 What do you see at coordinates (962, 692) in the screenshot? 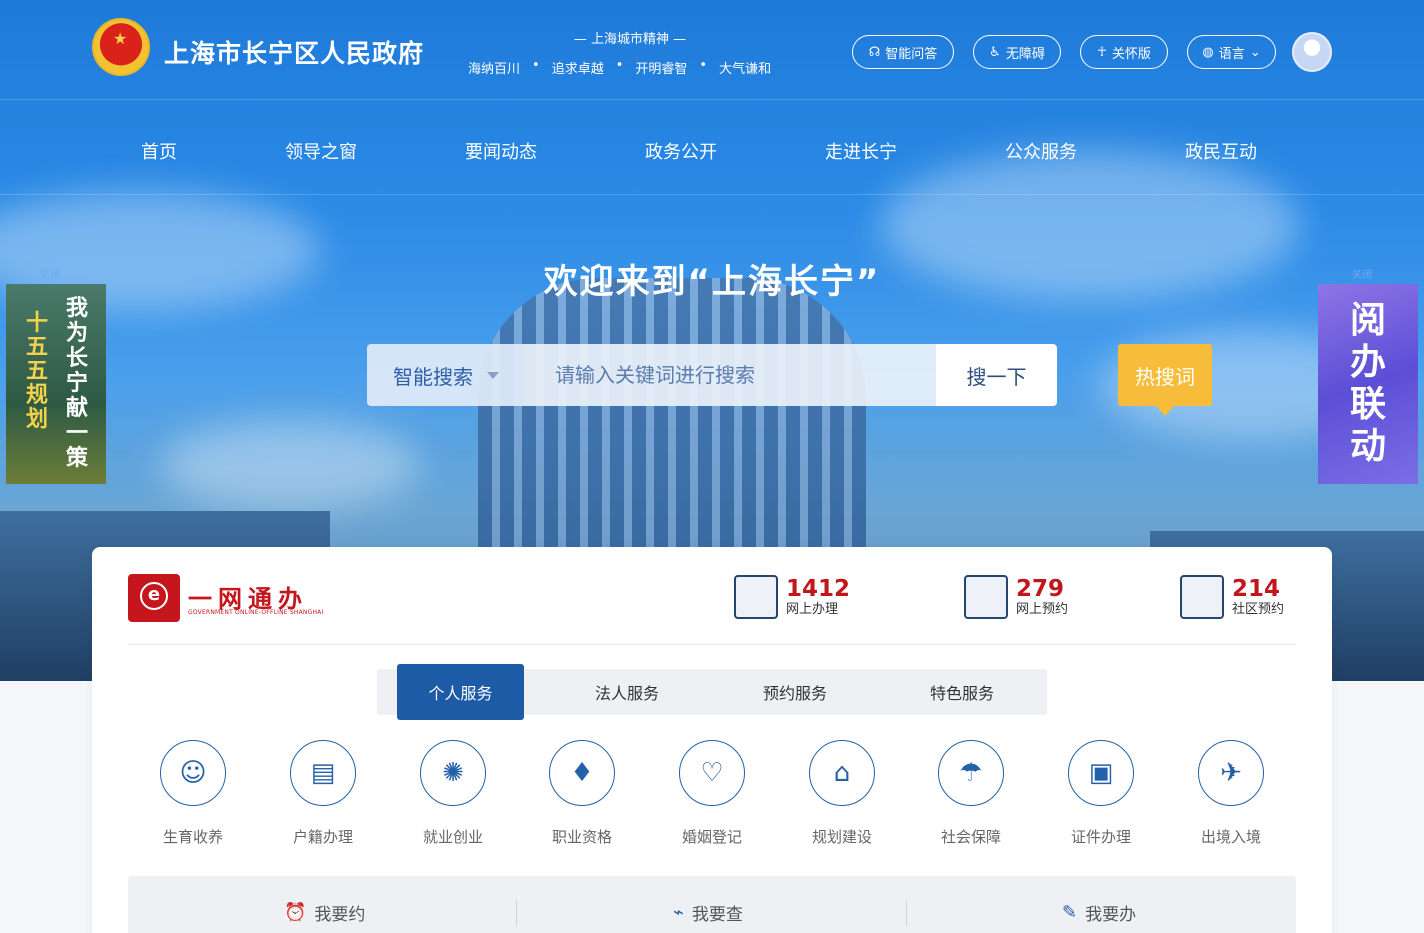
I see `tab-featured: 特色服务` at bounding box center [962, 692].